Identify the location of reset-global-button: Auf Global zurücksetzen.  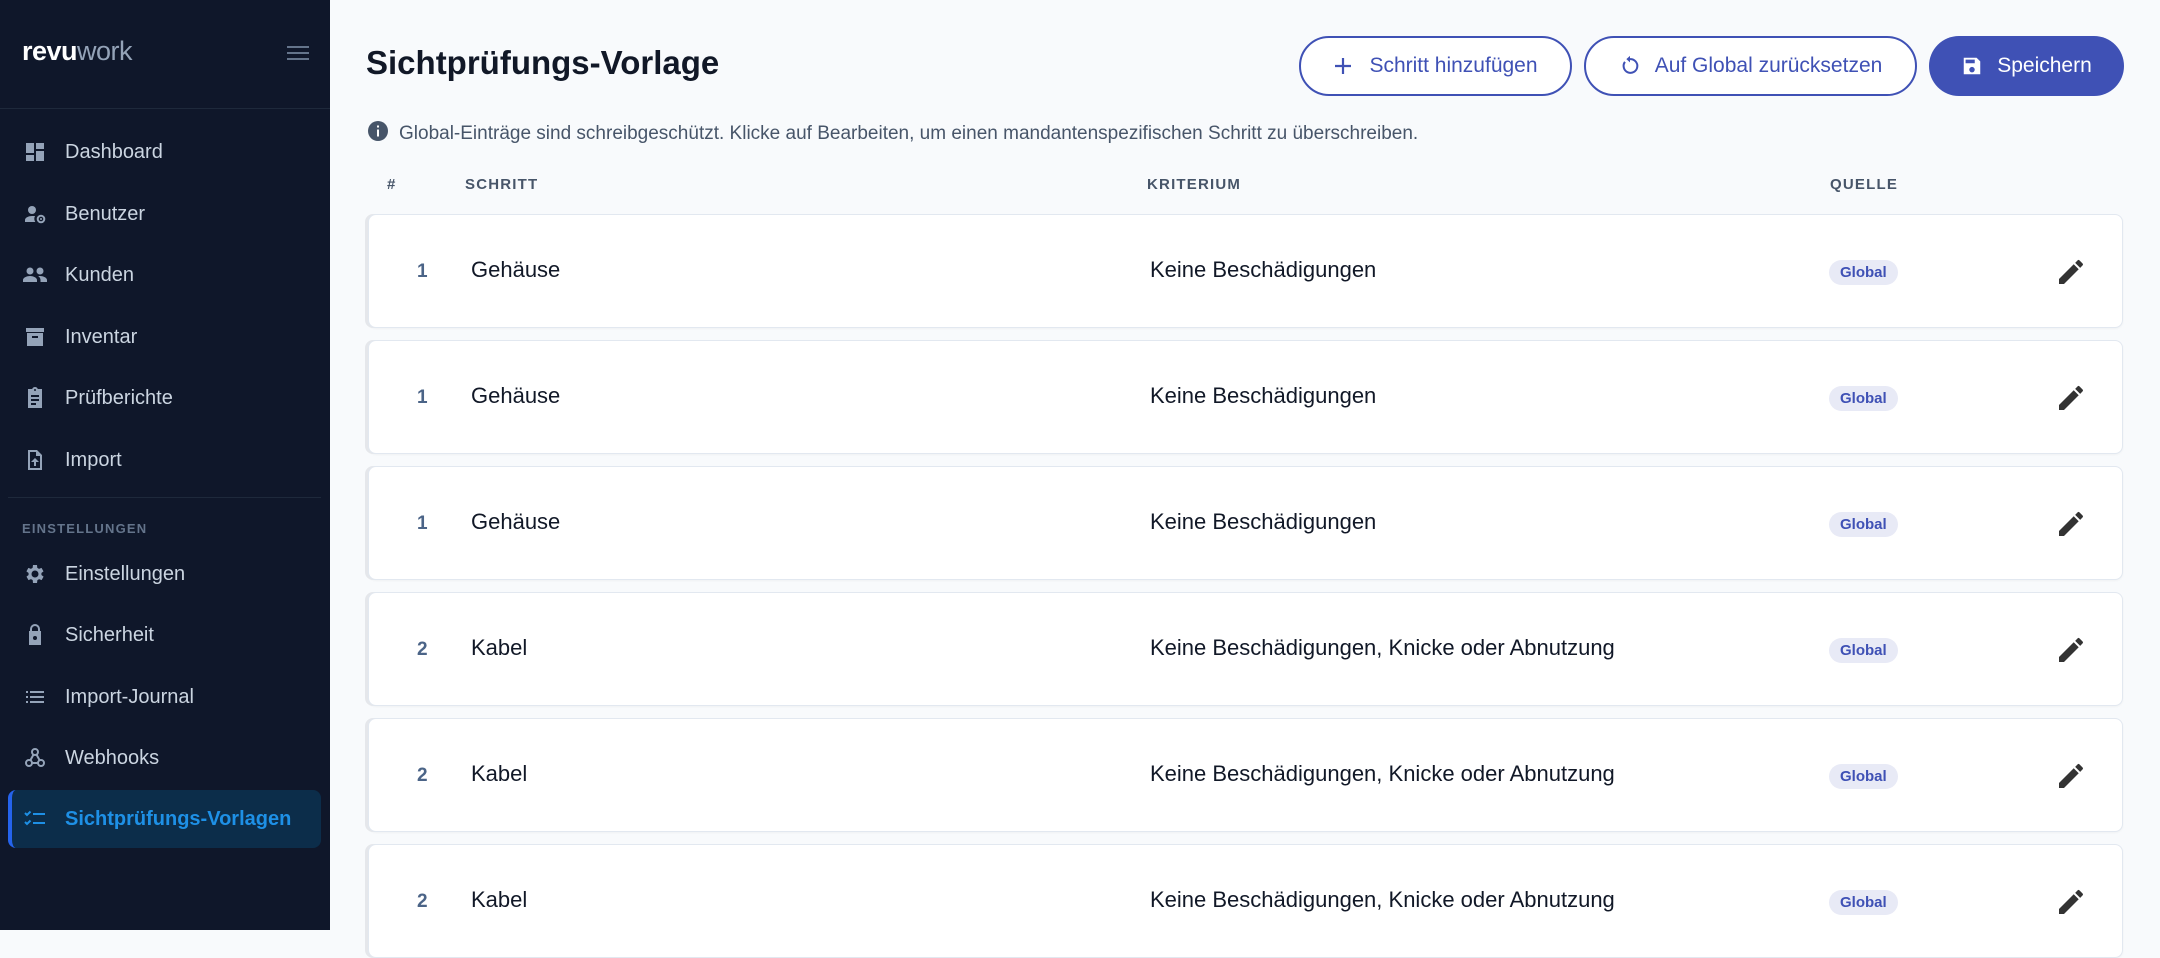
(1750, 66).